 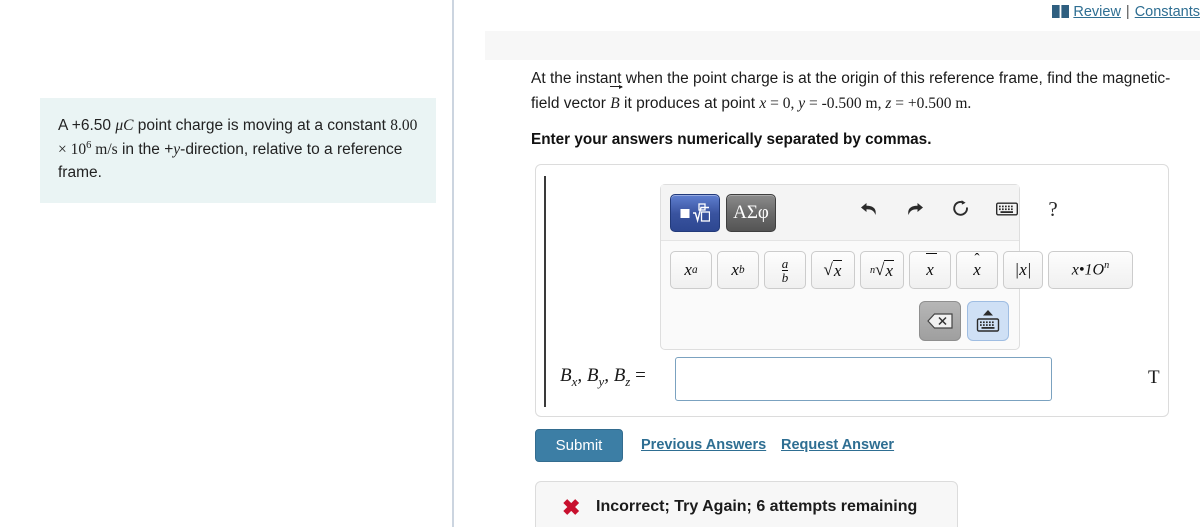 I want to click on palette-keys-row: xaxbab√xn√xx̂x|x|x•1On, so click(x=897, y=269).